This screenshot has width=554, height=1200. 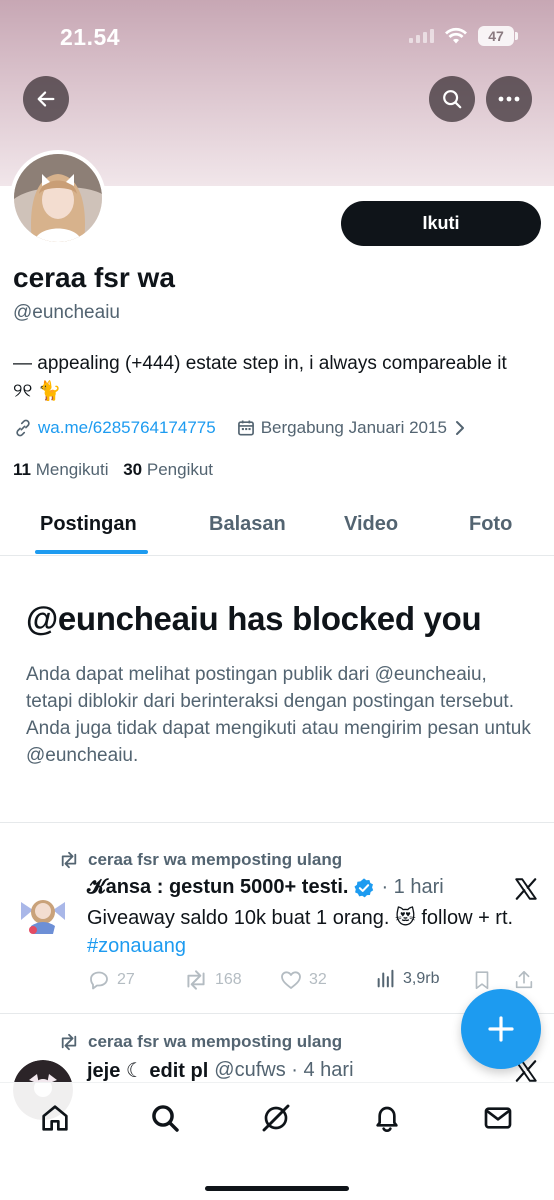 What do you see at coordinates (456, 35) in the screenshot?
I see `wifi-icon` at bounding box center [456, 35].